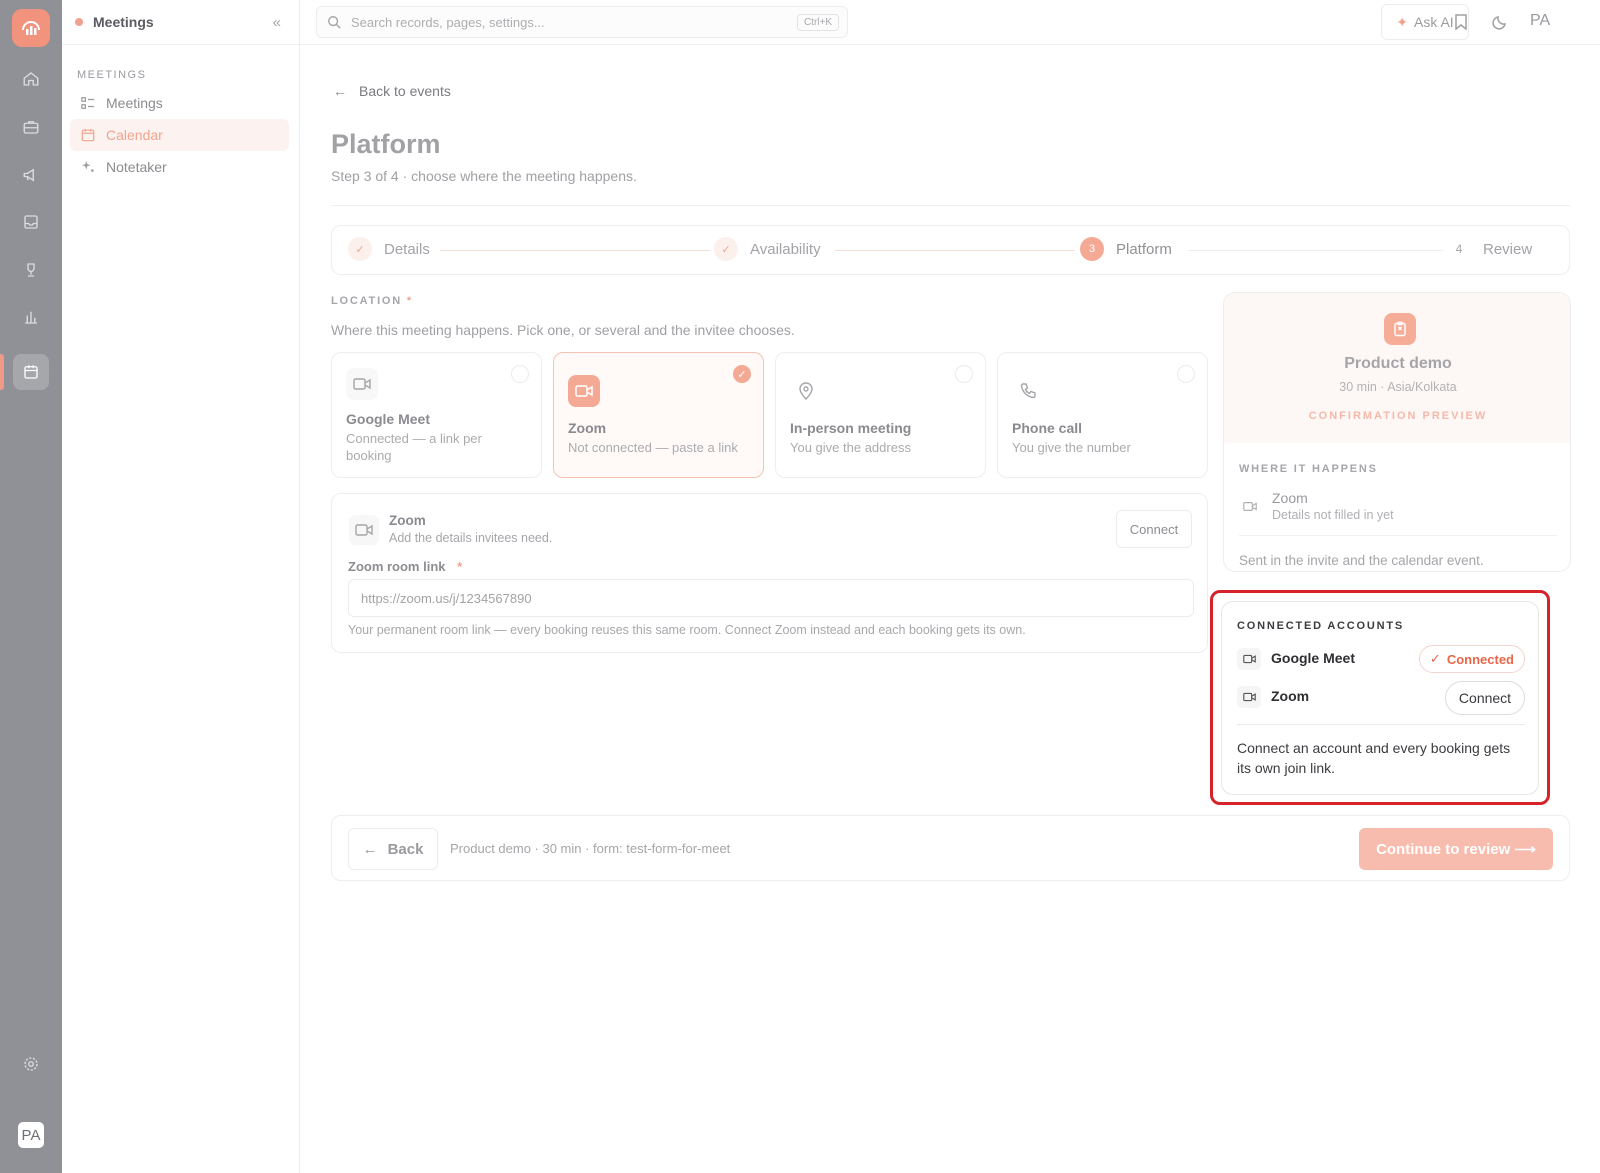 The width and height of the screenshot is (1600, 1173). I want to click on continue-button: Continue to review ⟶, so click(1456, 849).